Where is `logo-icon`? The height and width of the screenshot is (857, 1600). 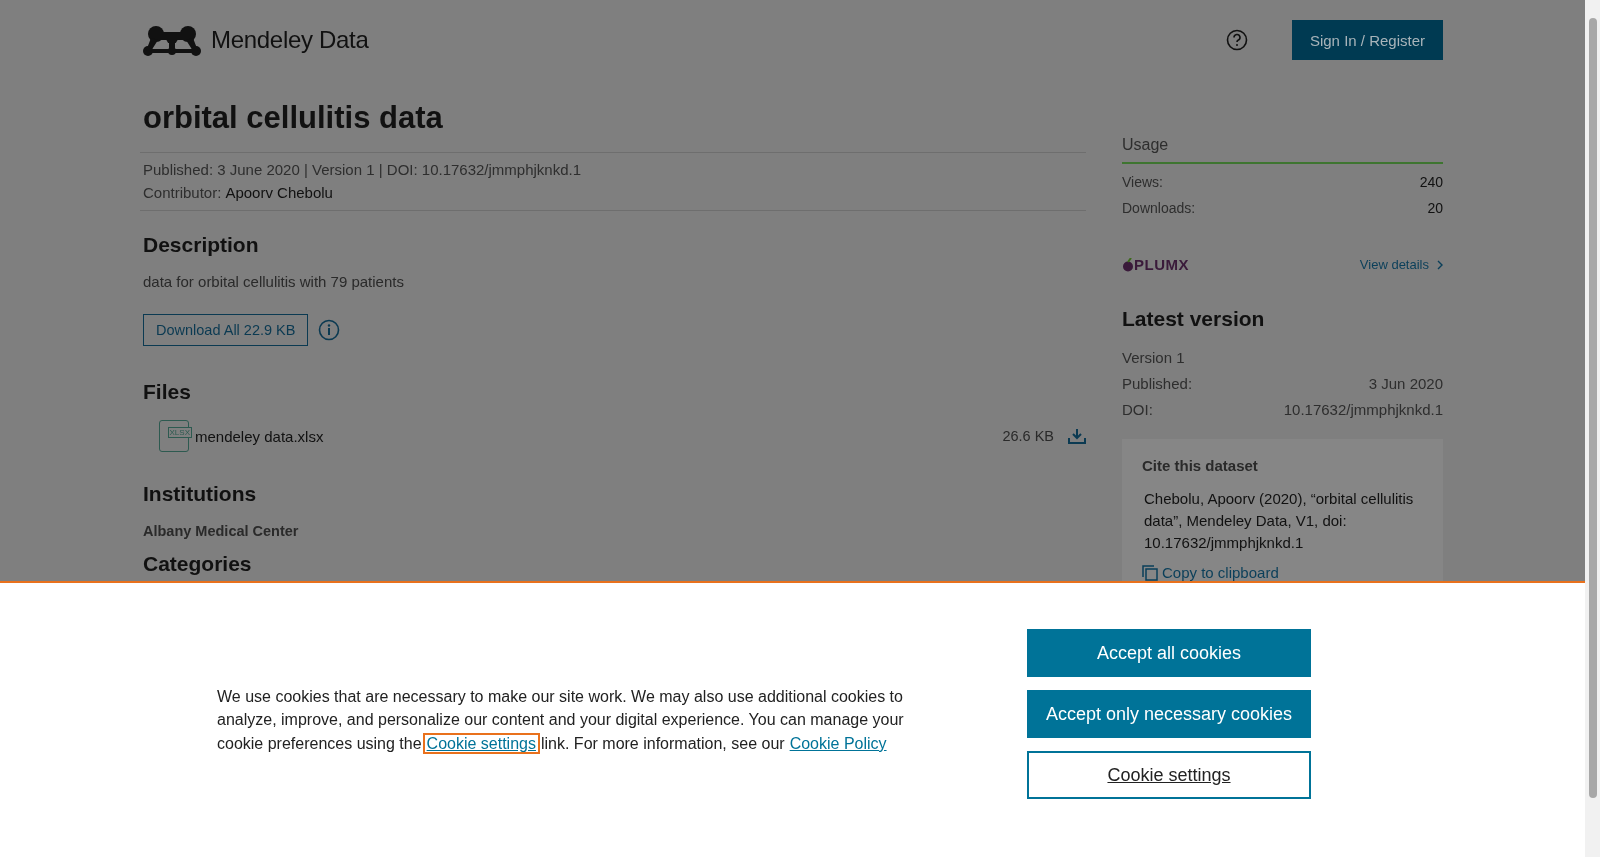 logo-icon is located at coordinates (172, 40).